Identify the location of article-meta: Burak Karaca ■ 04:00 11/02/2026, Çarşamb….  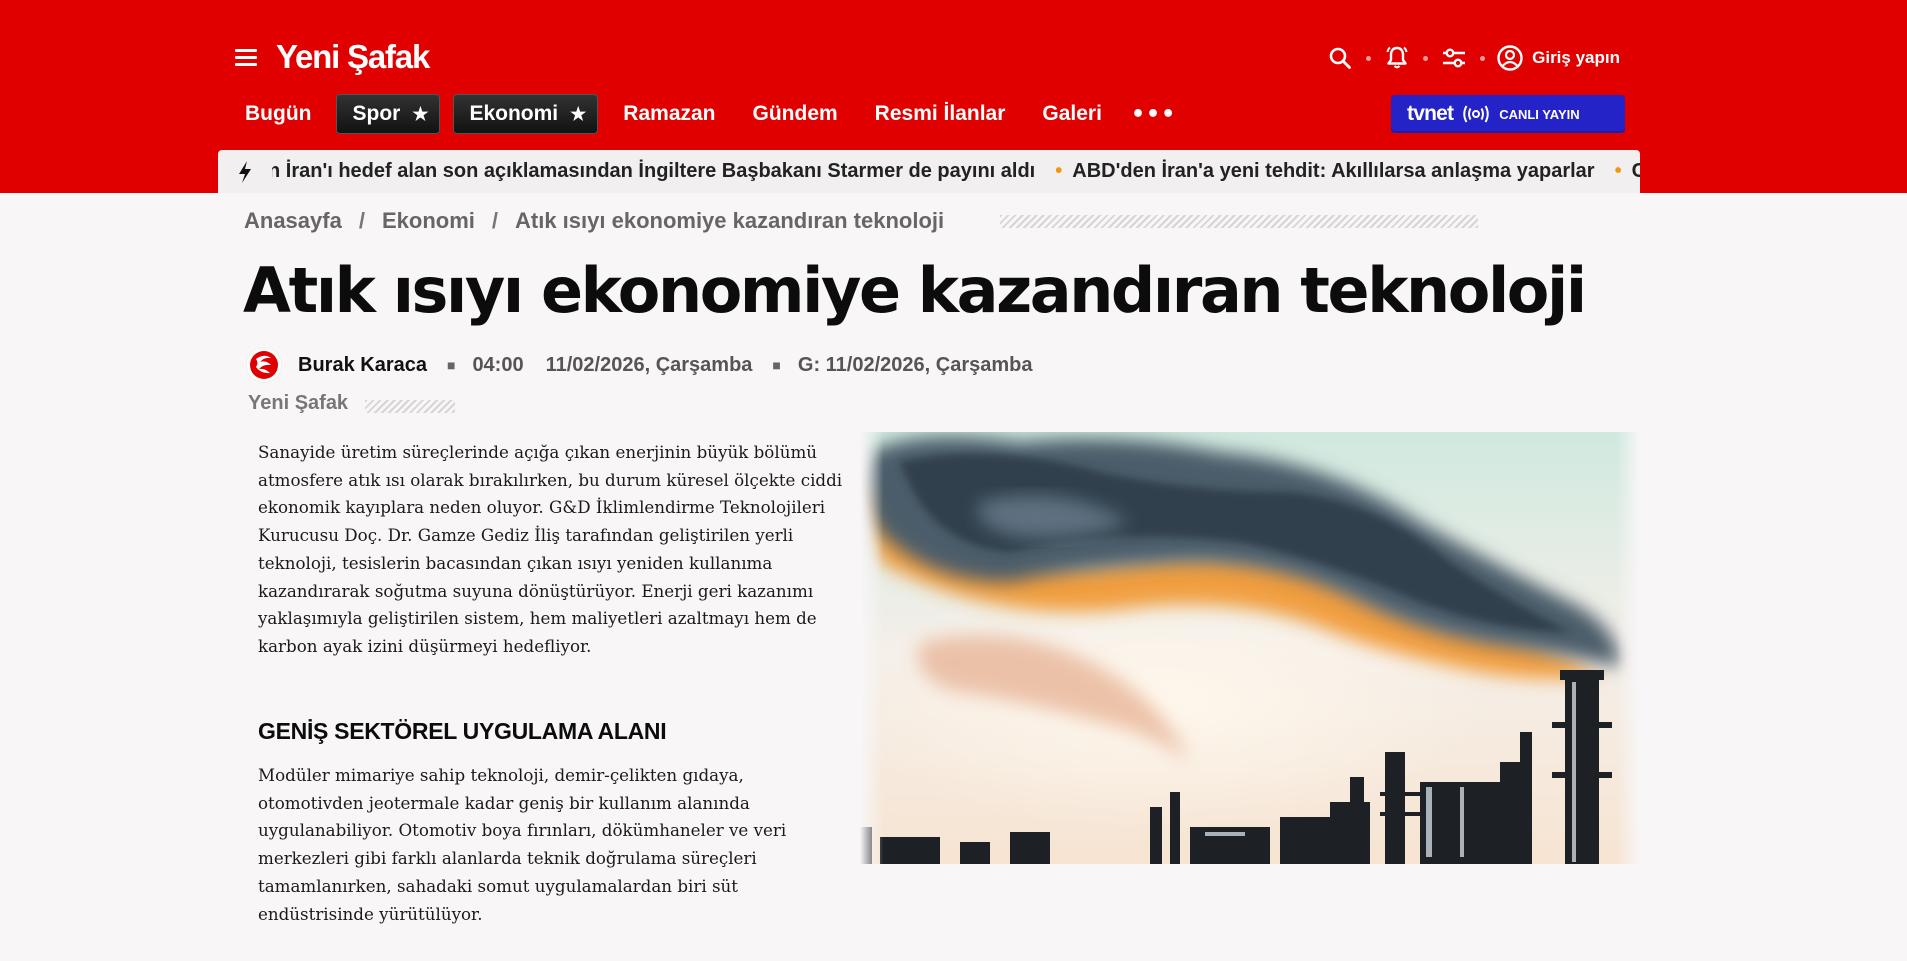
(639, 365).